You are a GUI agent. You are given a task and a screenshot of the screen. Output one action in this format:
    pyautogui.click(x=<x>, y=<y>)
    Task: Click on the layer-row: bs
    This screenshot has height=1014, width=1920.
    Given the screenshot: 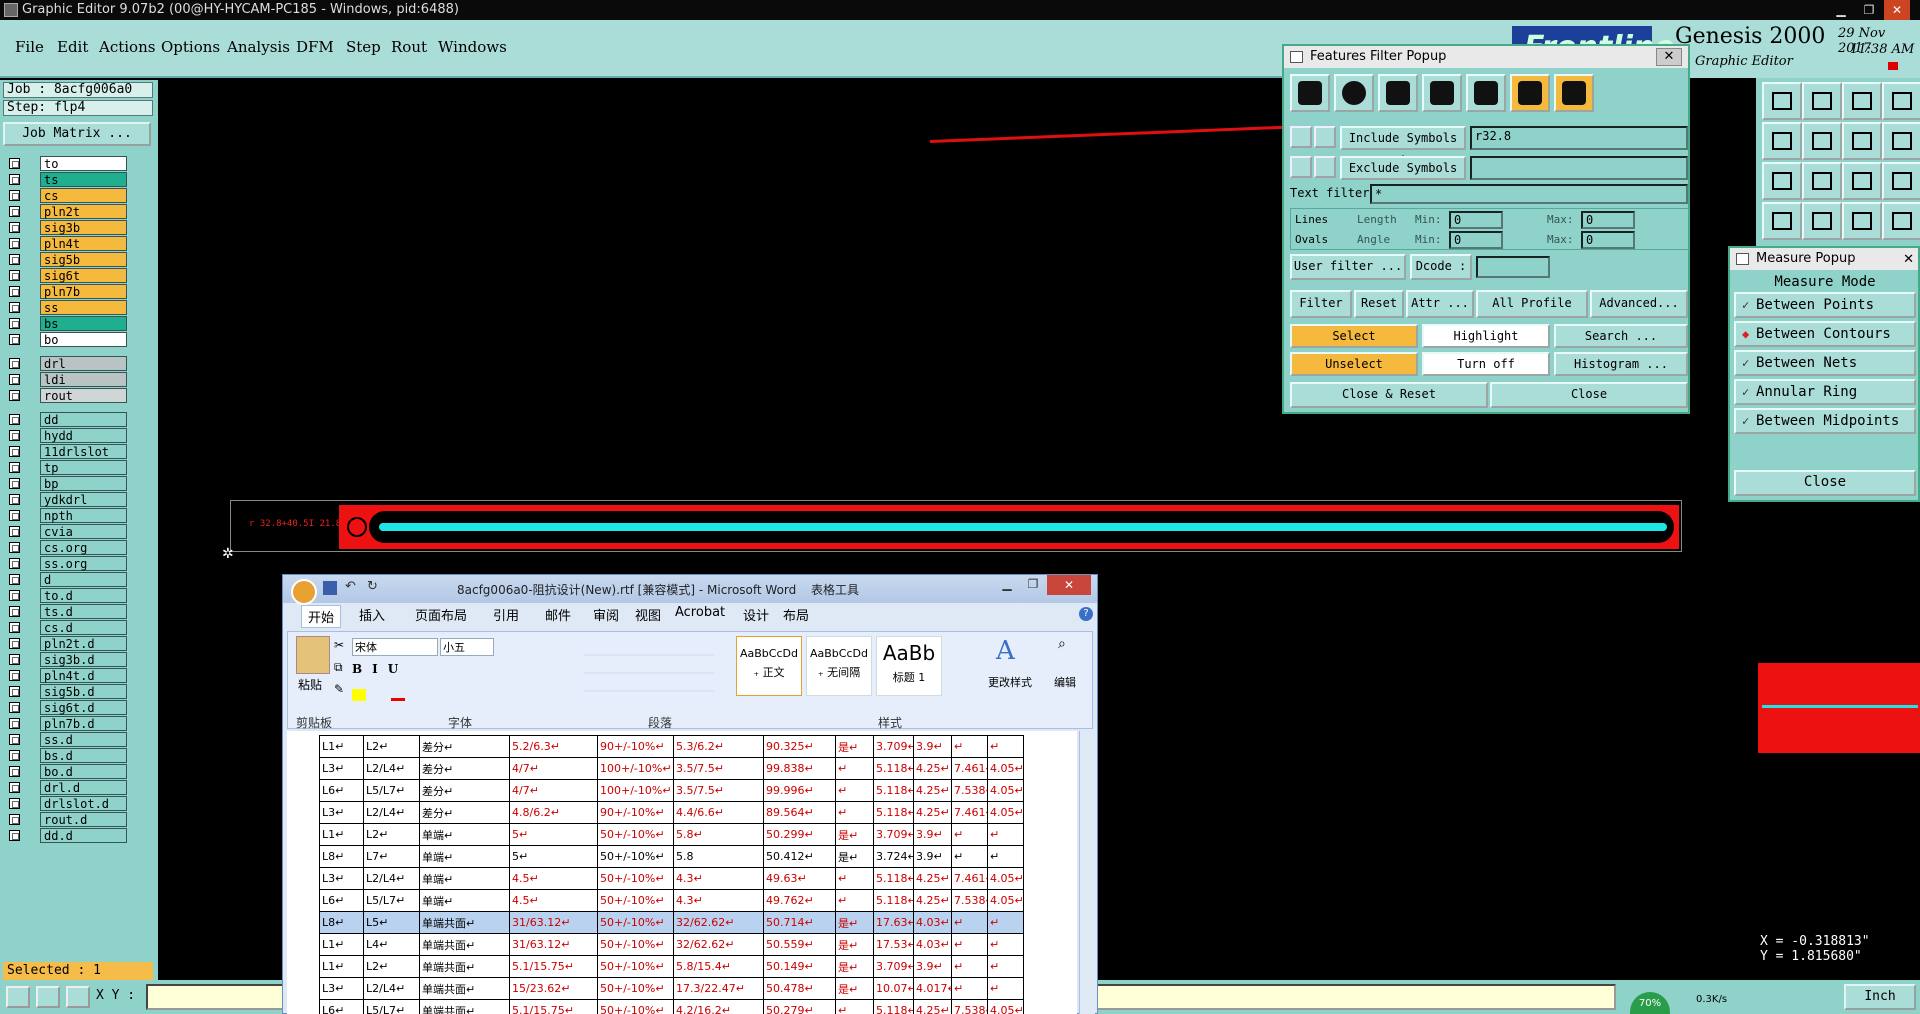 What is the action you would take?
    pyautogui.click(x=66, y=323)
    